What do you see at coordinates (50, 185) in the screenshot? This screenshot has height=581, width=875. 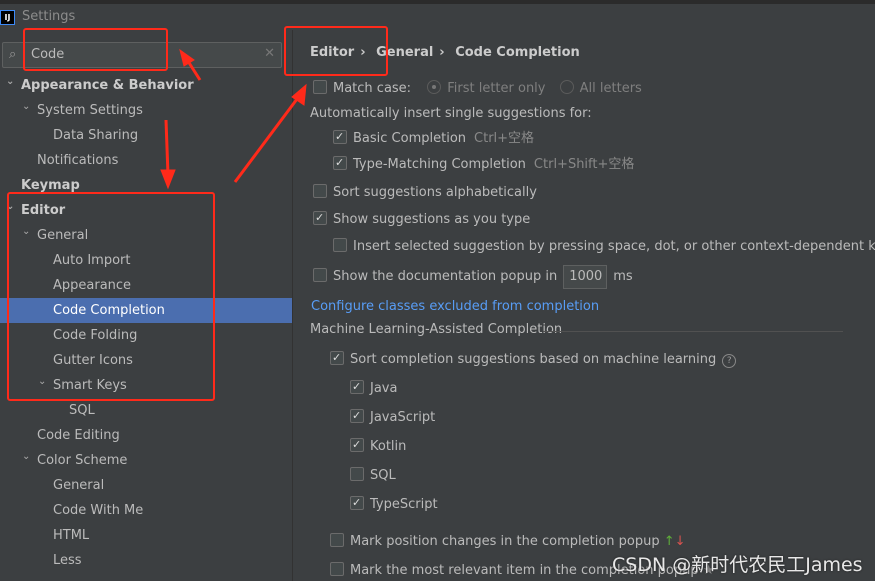 I see `tree-item-label: Keymap` at bounding box center [50, 185].